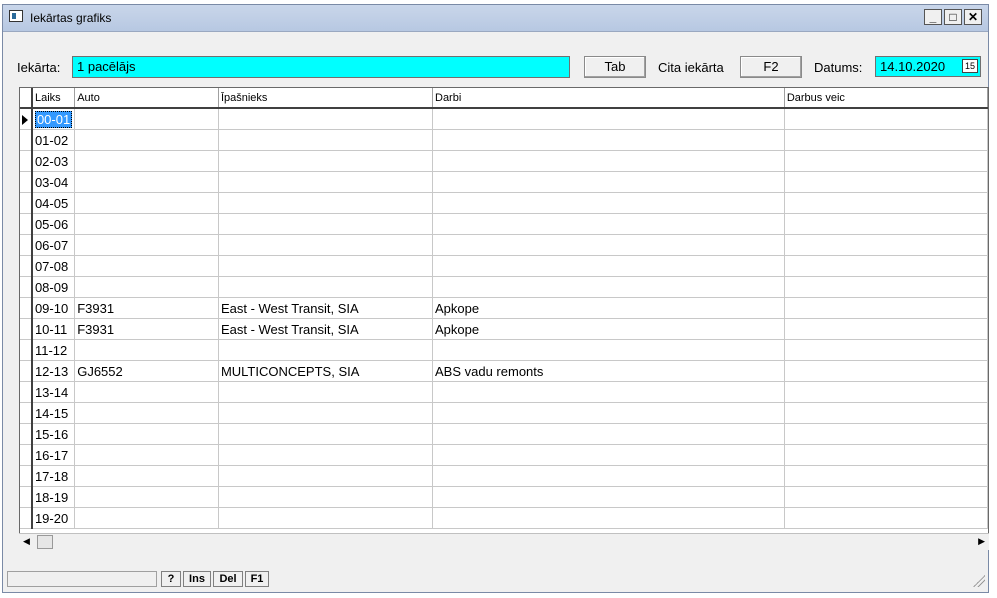 The height and width of the screenshot is (598, 997). What do you see at coordinates (886, 98) in the screenshot?
I see `column-header-darbus-veic: Darbus veic` at bounding box center [886, 98].